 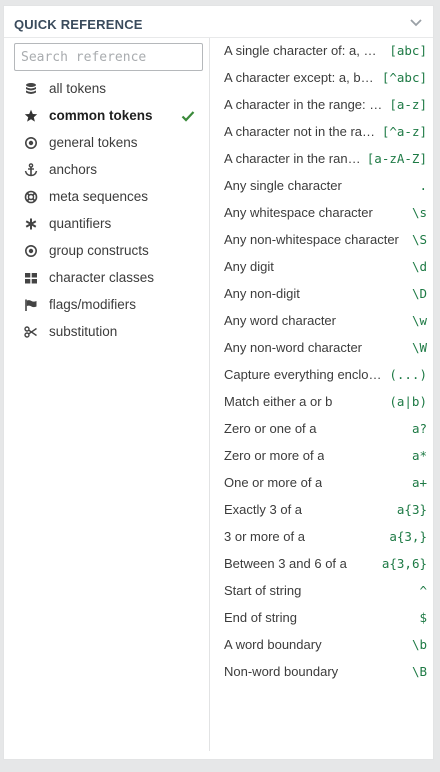 What do you see at coordinates (423, 590) in the screenshot?
I see `reference-token: ^` at bounding box center [423, 590].